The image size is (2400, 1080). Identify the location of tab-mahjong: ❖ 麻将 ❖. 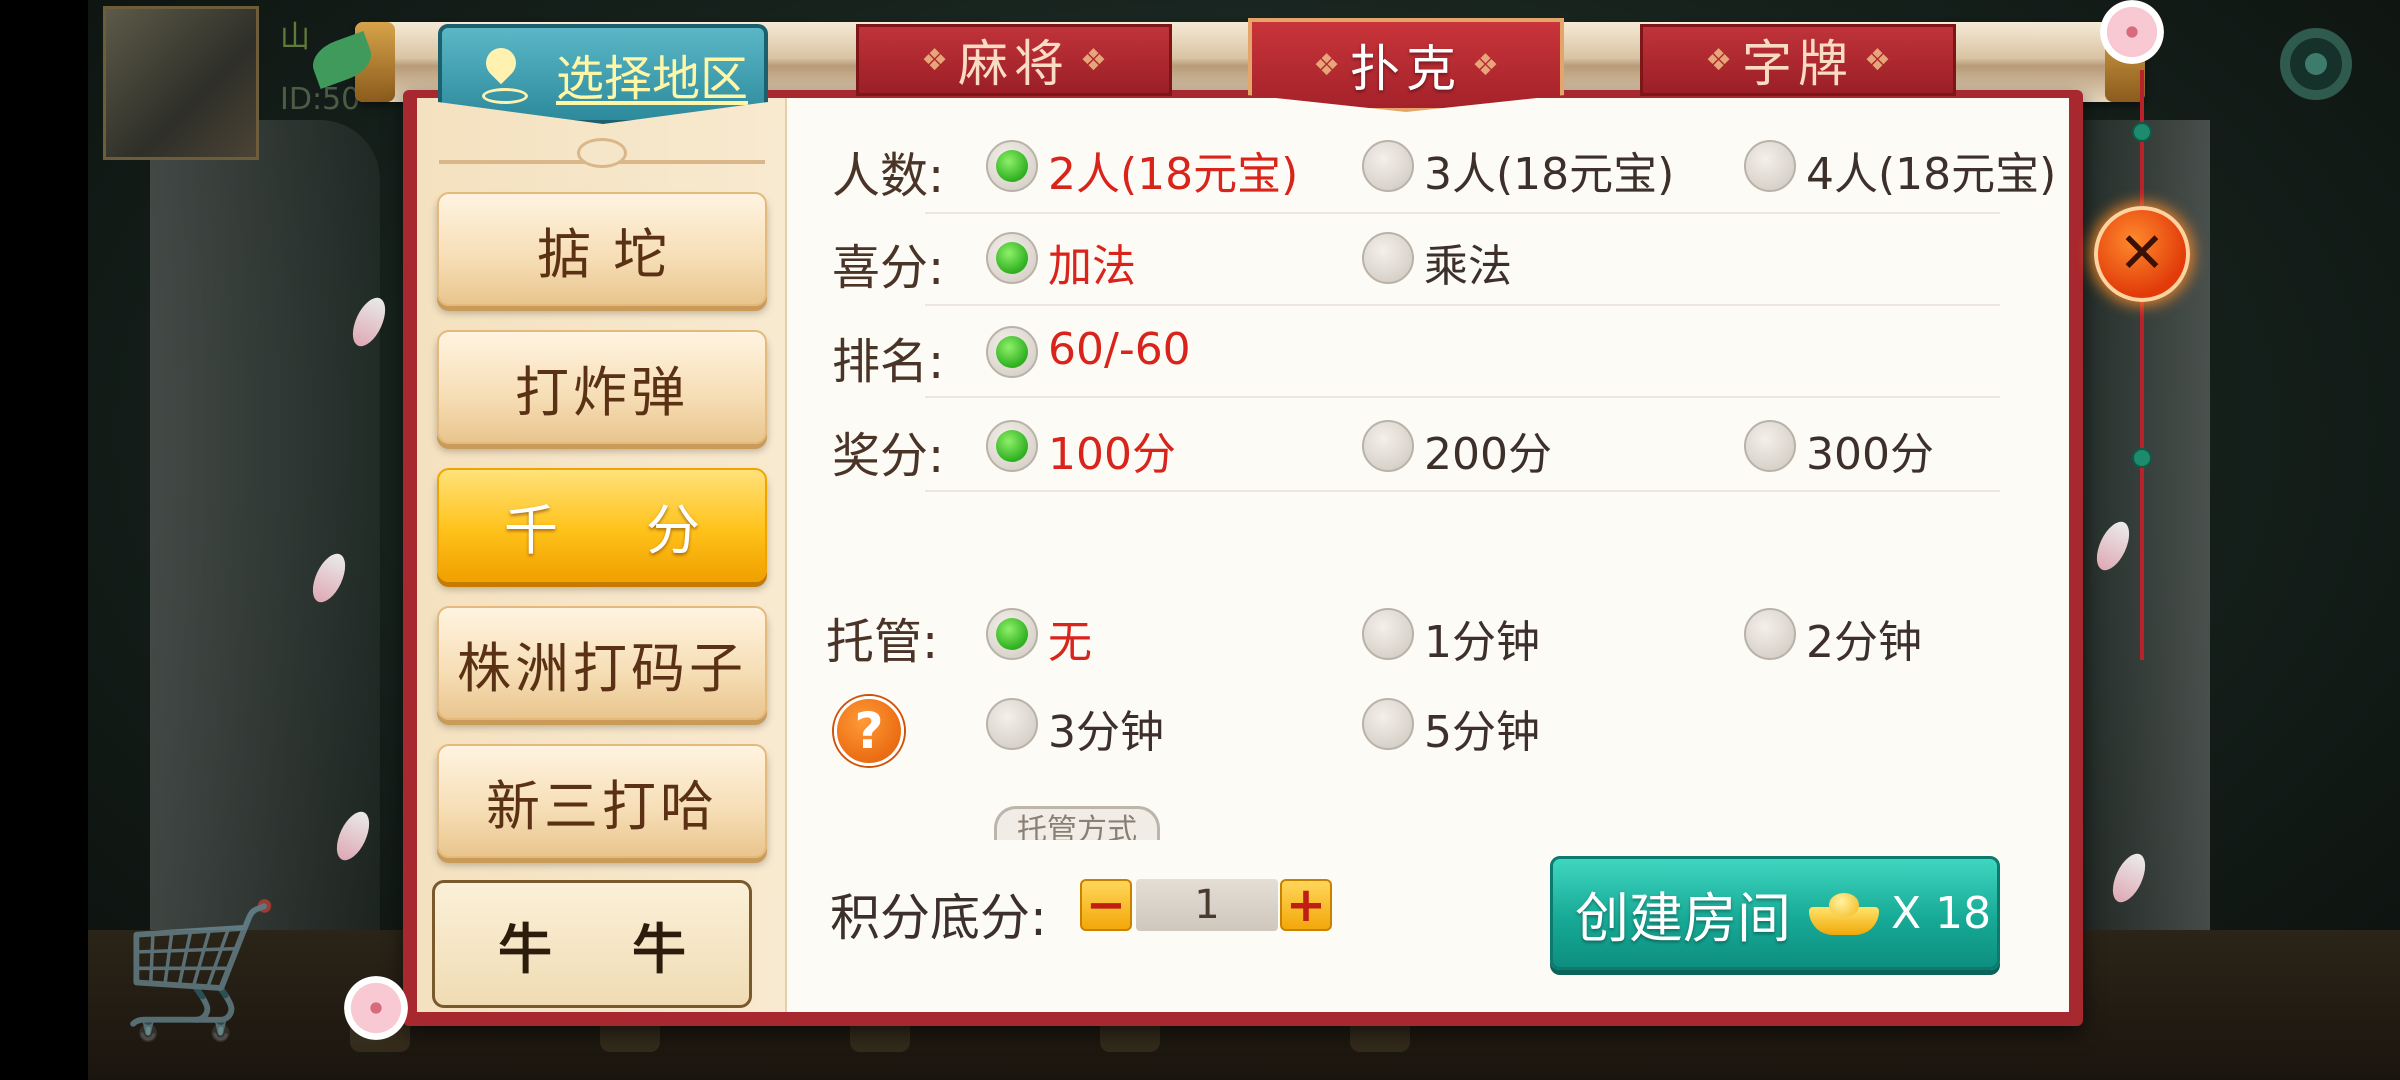
(1014, 60).